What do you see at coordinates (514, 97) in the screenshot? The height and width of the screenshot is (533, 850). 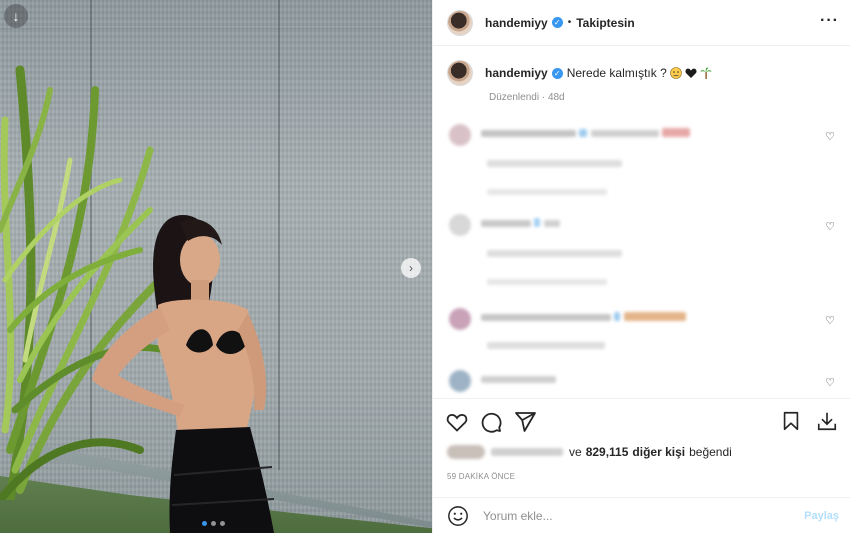 I see `edited-label: Düzenlendi` at bounding box center [514, 97].